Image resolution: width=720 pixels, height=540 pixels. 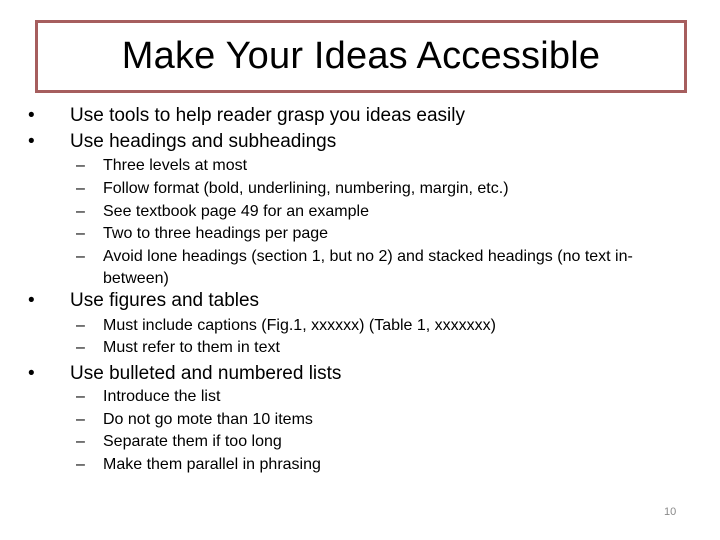 I want to click on sub-item: – Separate them if too long, so click(x=381, y=442).